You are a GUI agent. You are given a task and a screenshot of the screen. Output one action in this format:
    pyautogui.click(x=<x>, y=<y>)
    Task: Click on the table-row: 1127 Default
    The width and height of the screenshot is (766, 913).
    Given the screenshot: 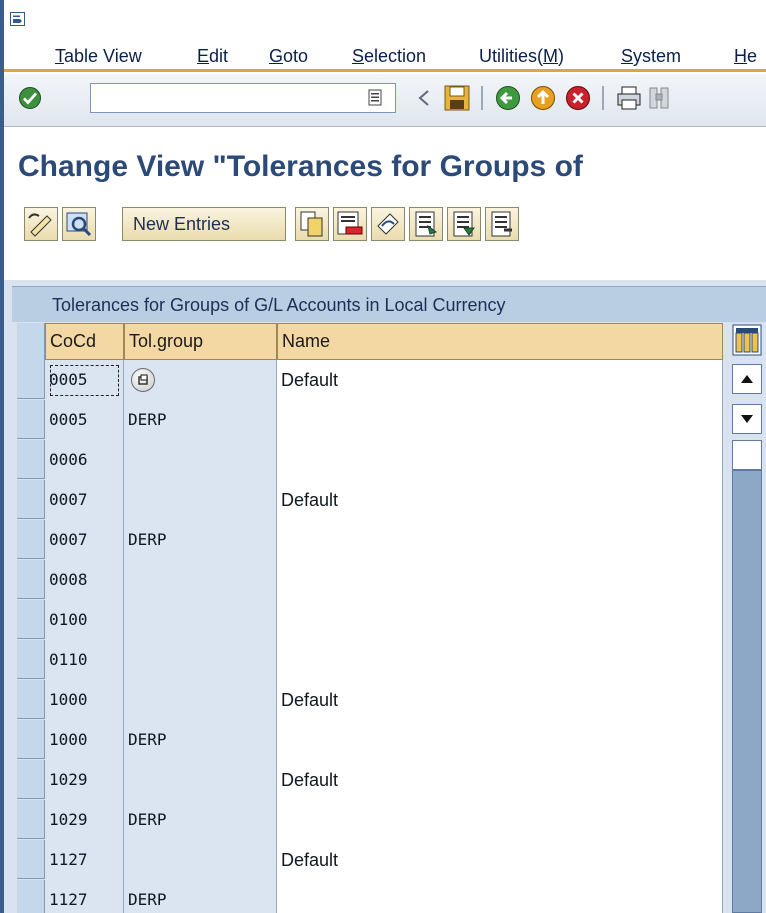 What is the action you would take?
    pyautogui.click(x=370, y=860)
    